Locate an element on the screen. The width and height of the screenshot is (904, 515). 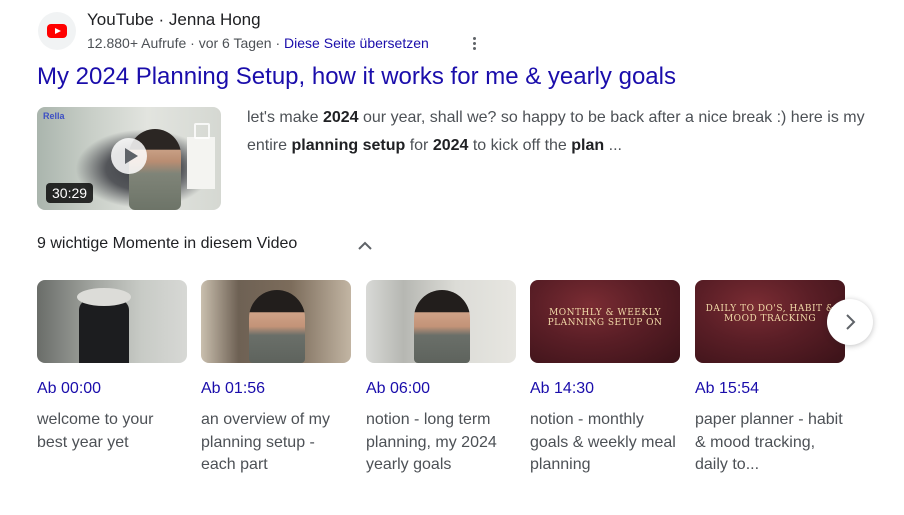
chevron-up-icon is located at coordinates (365, 246).